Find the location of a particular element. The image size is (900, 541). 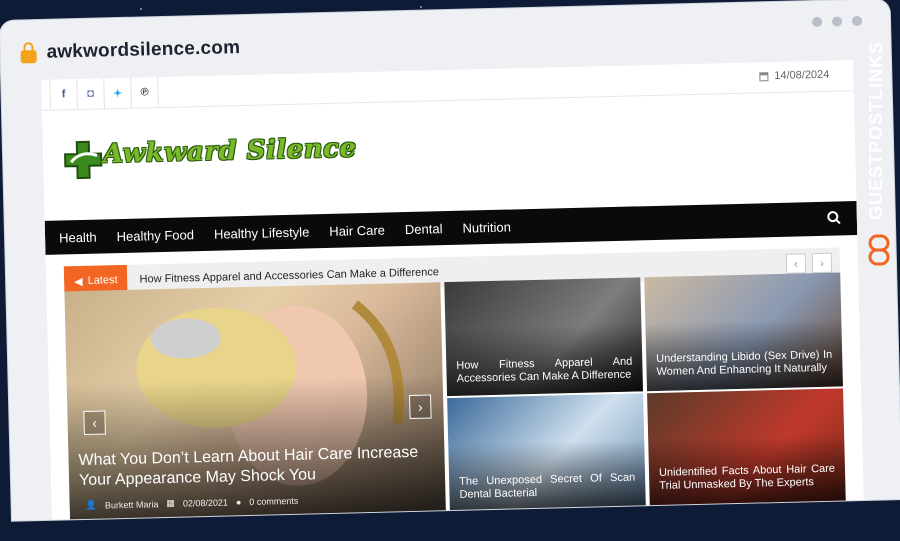

nav-item-hair-care: Hair Care is located at coordinates (357, 230).